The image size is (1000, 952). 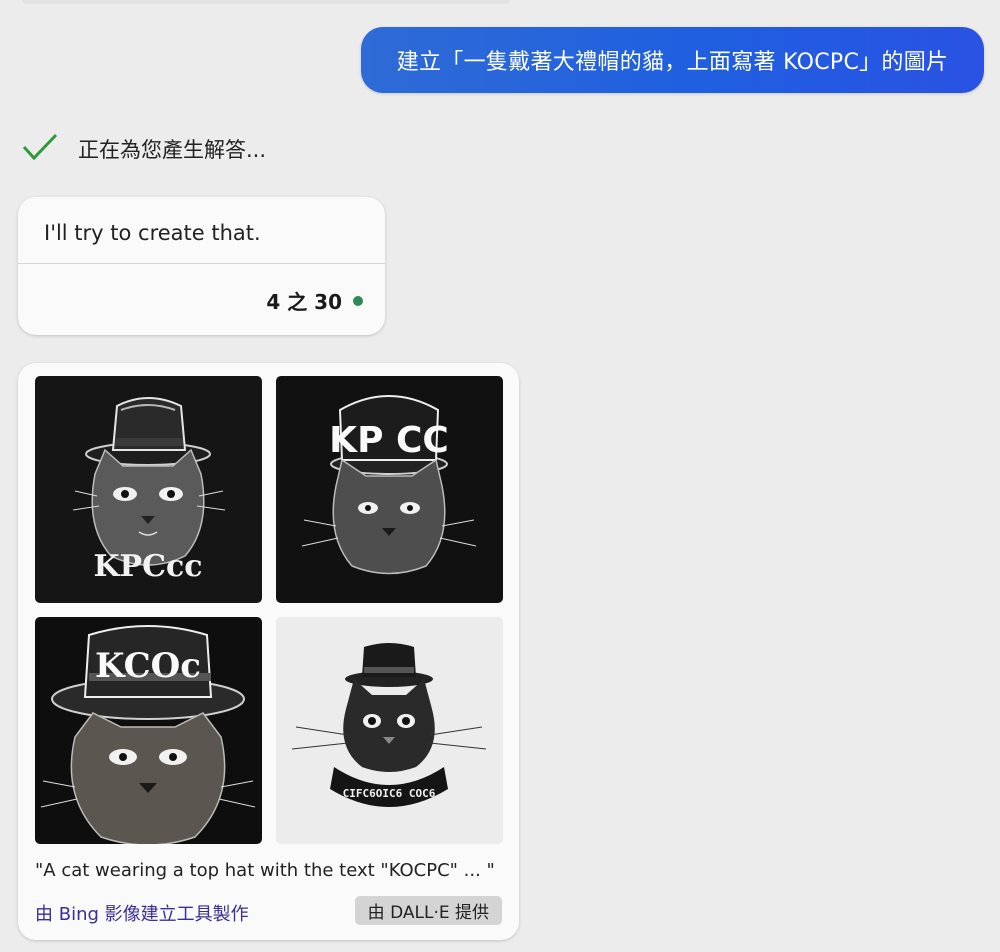 I want to click on cat-top-hat-image-1: KPCcc, so click(x=148, y=489).